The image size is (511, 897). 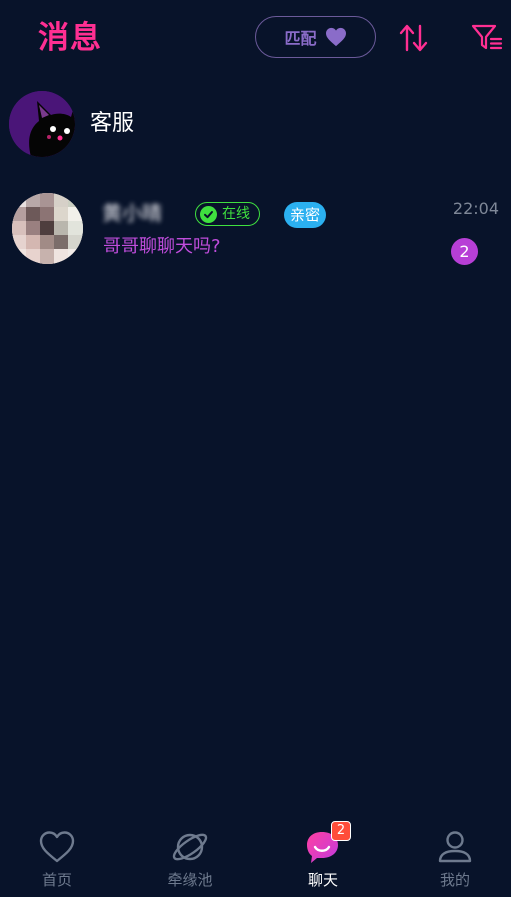 I want to click on nav-item-match-pool: 牵缘池, so click(x=190, y=857).